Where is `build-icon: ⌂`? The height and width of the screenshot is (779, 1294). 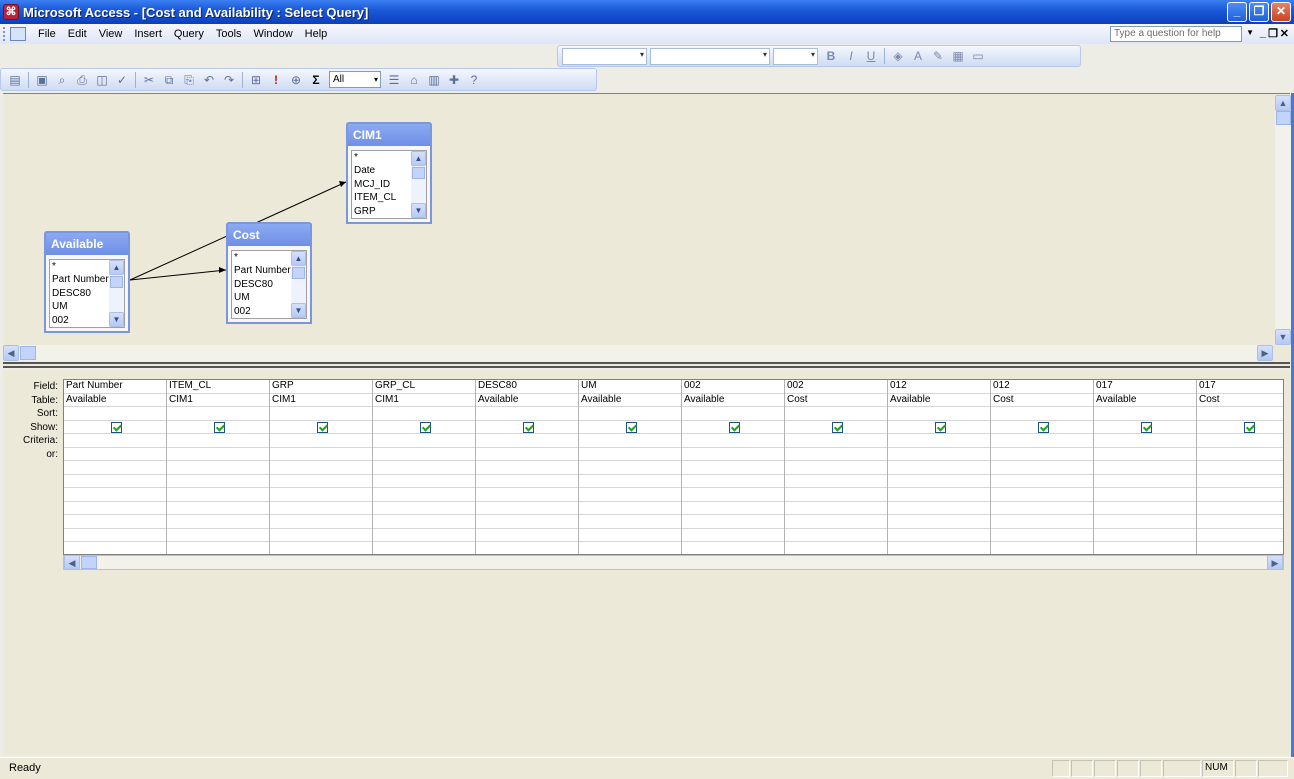 build-icon: ⌂ is located at coordinates (414, 80).